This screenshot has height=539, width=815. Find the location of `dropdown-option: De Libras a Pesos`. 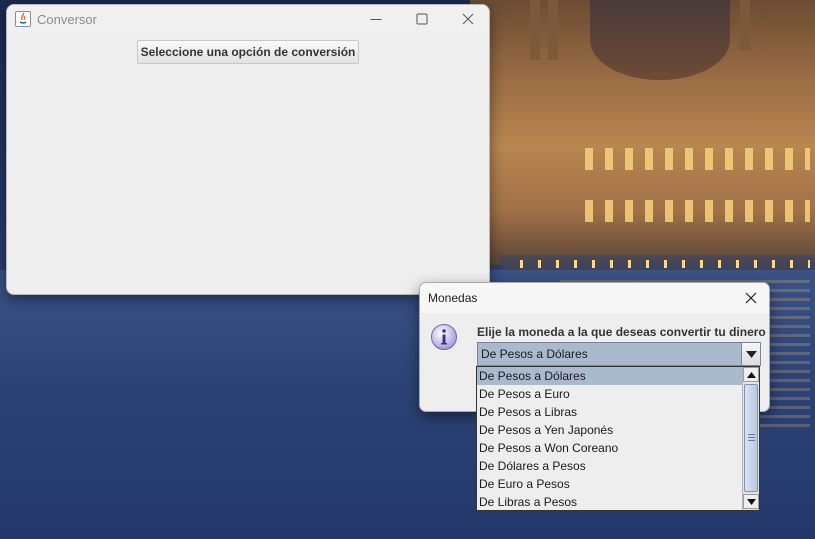

dropdown-option: De Libras a Pesos is located at coordinates (610, 501).